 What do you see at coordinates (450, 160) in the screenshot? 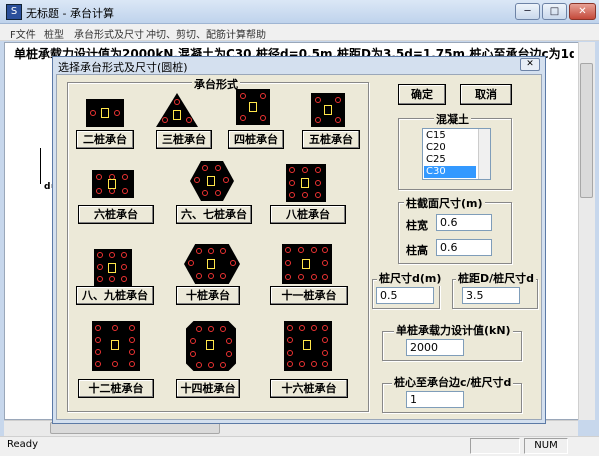
I see `concrete-option: C25` at bounding box center [450, 160].